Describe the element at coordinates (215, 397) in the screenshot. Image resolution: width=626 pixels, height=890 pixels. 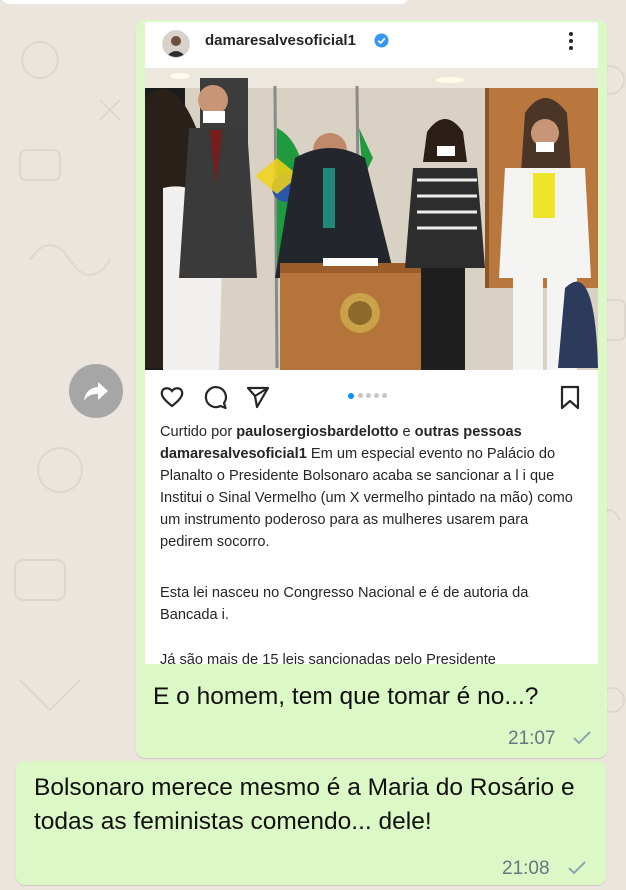
I see `comment-icon` at that location.